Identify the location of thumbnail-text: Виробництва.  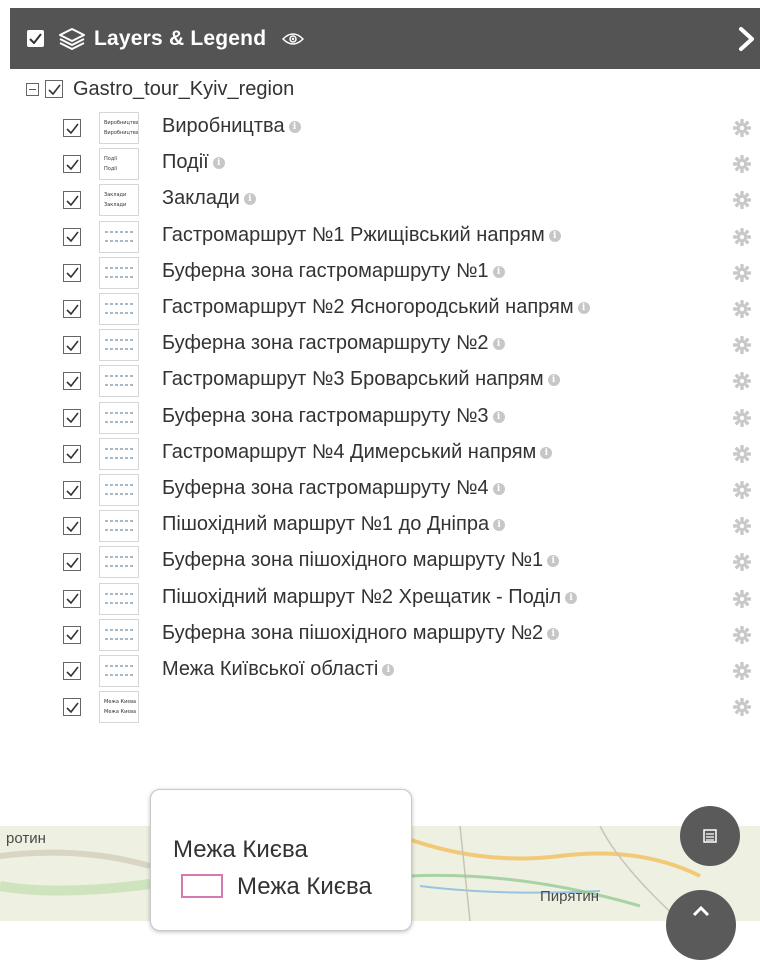
(121, 133).